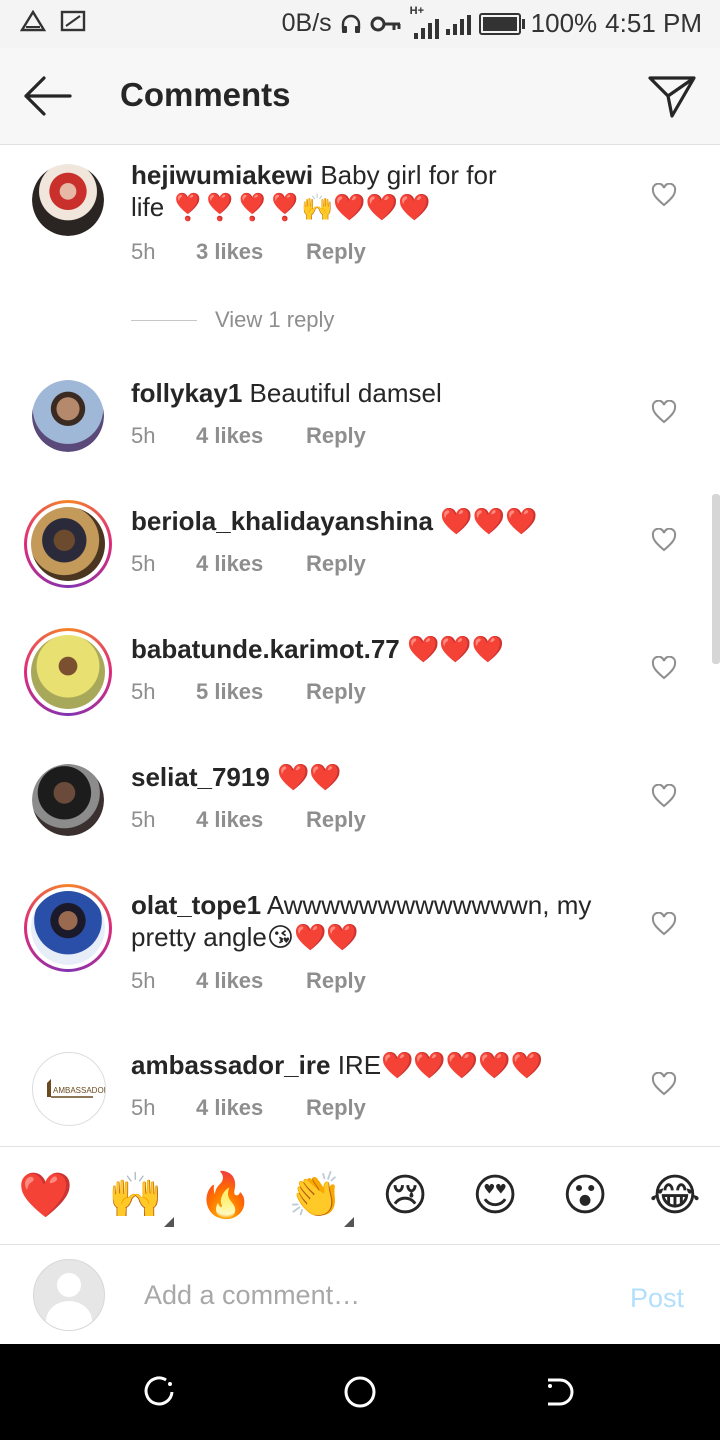  I want to click on emoji-clapping-button: 👏, so click(321, 1198).